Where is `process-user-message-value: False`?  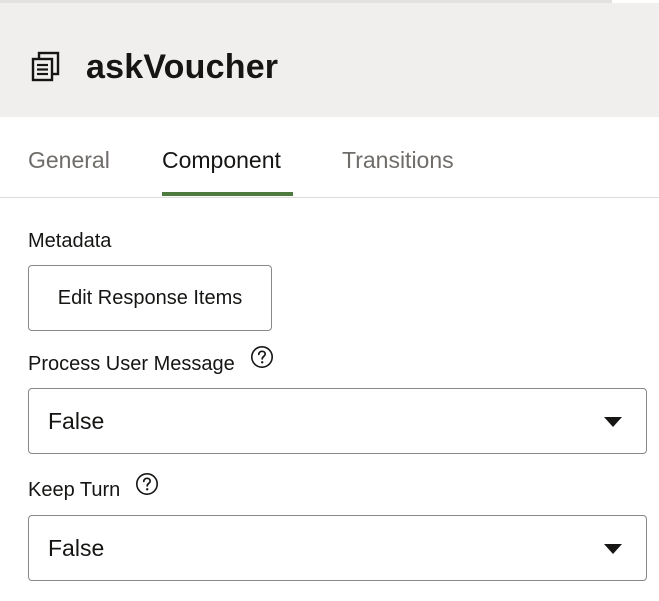
process-user-message-value: False is located at coordinates (76, 421).